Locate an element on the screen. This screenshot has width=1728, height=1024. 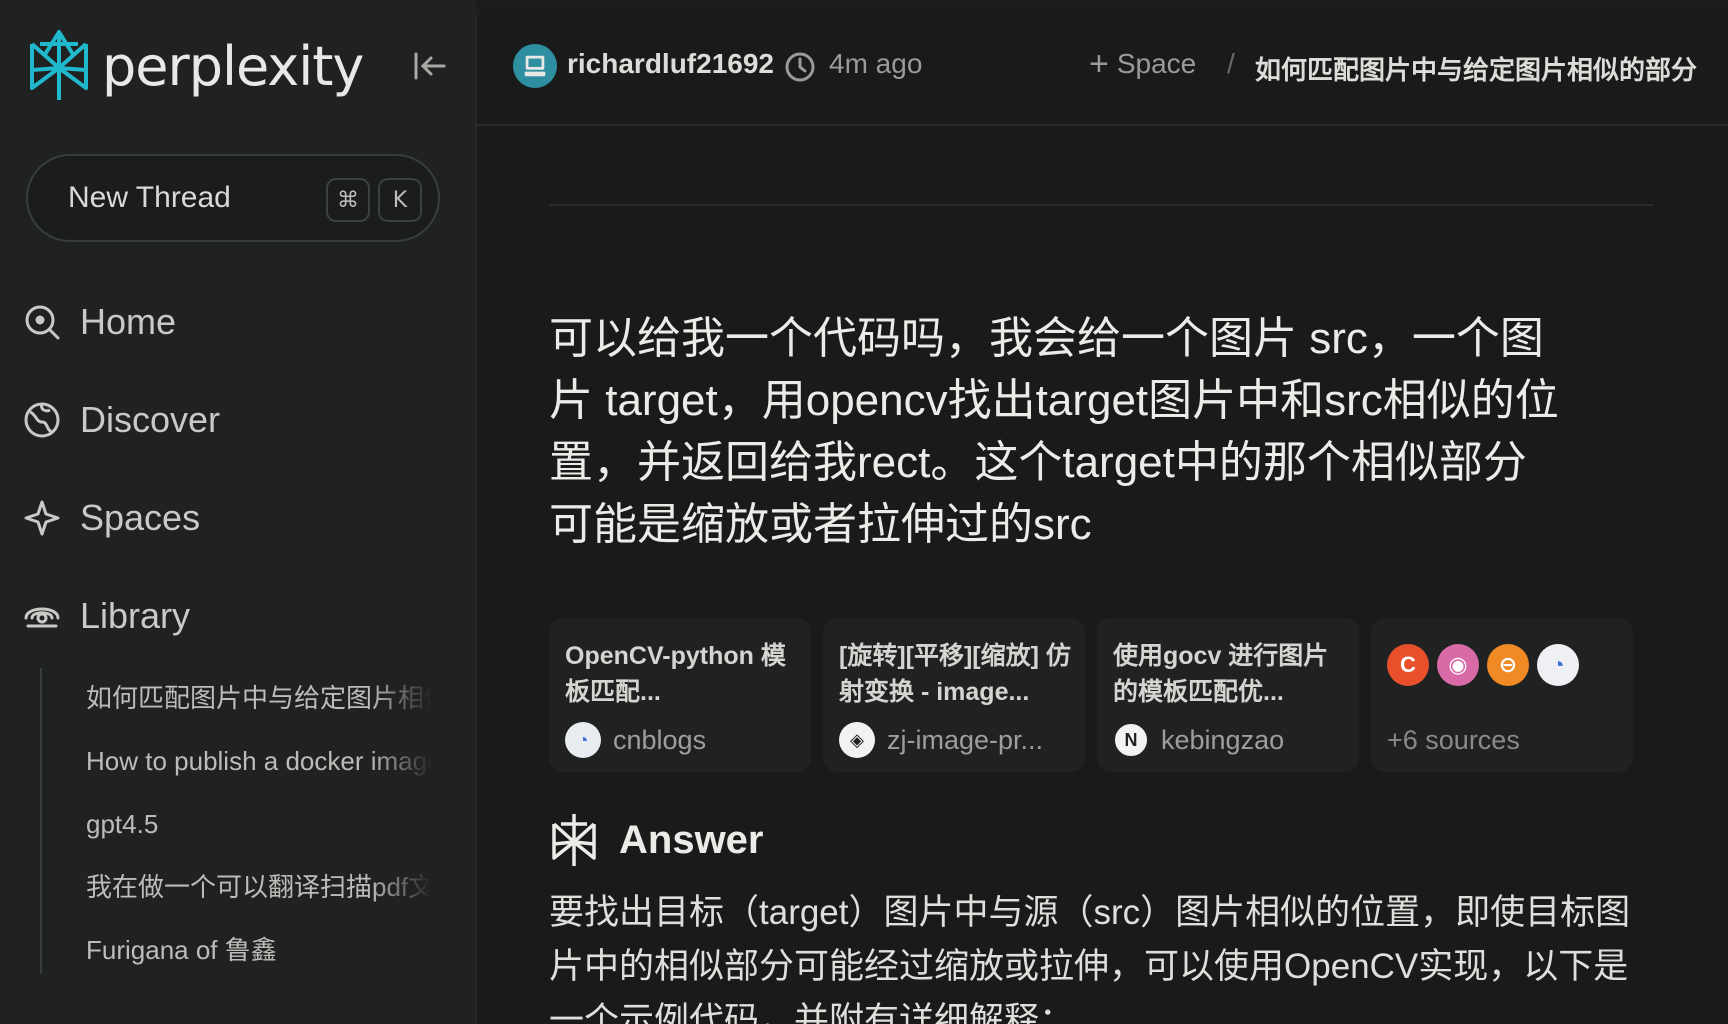
add-to-space-button: + Space is located at coordinates (1143, 64).